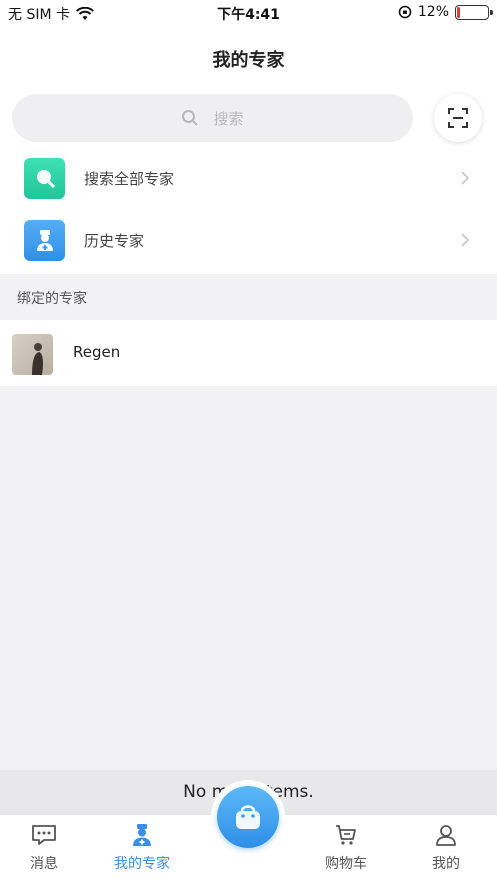  What do you see at coordinates (248, 13) in the screenshot?
I see `status-bar: 无 SIM 卡 下午4:41 12%` at bounding box center [248, 13].